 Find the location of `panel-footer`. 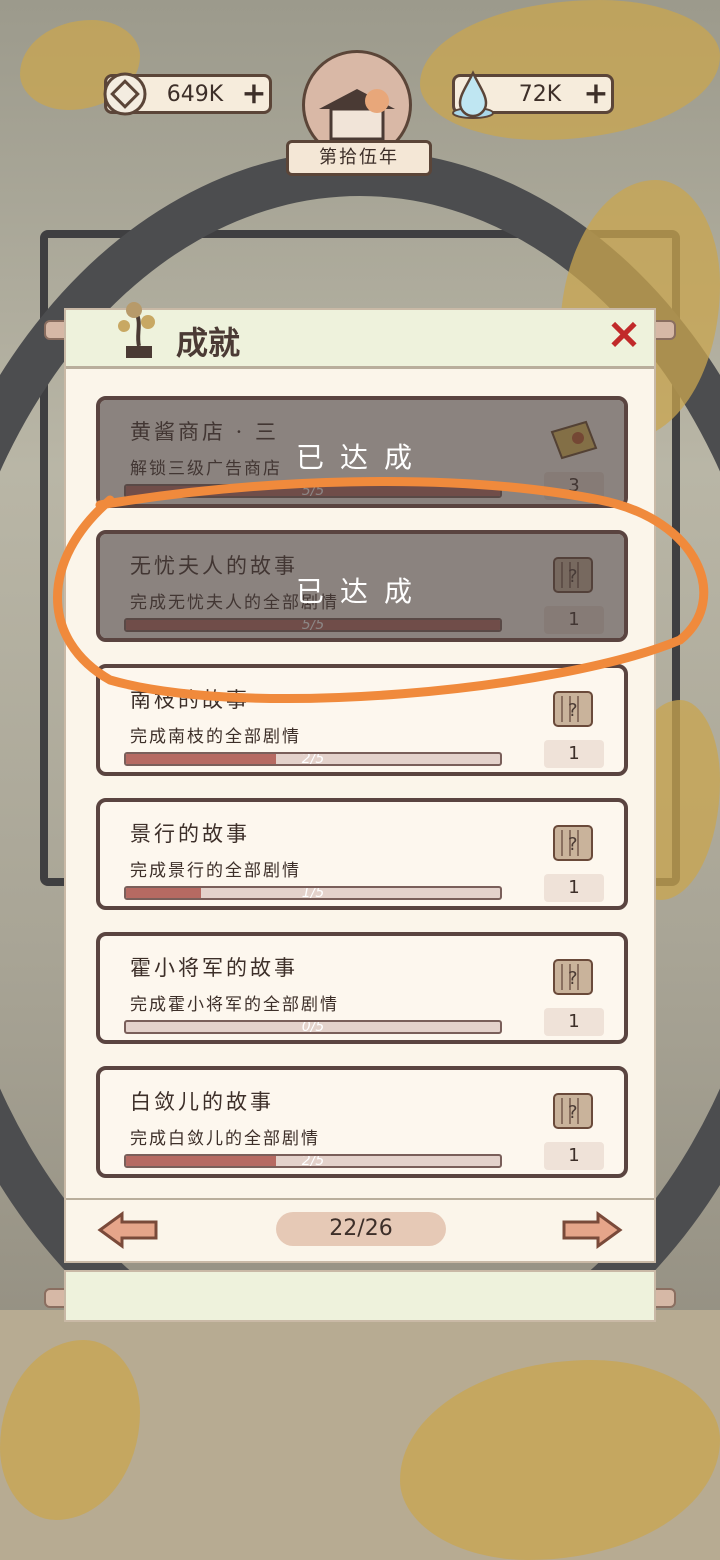

panel-footer is located at coordinates (360, 1296).